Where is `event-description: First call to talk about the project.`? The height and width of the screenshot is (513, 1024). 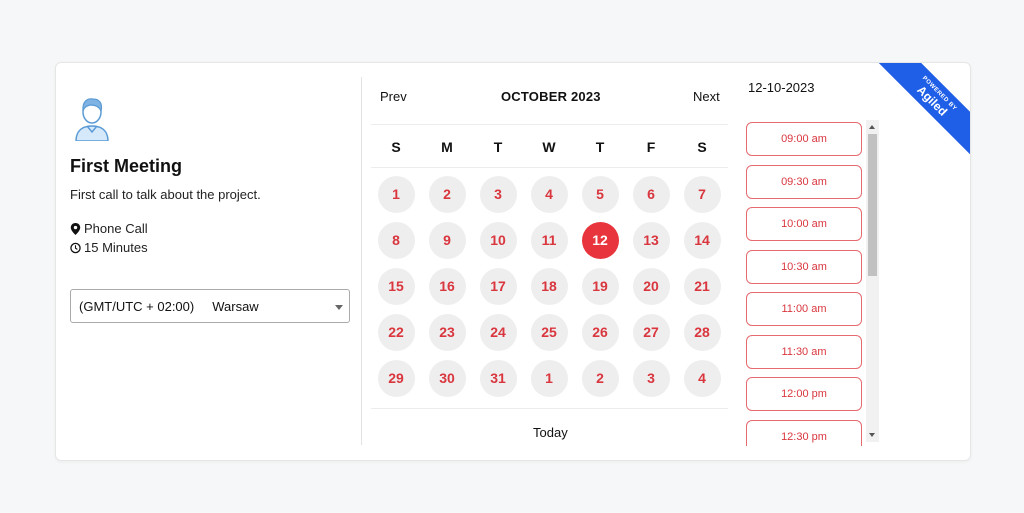 event-description: First call to talk about the project. is located at coordinates (165, 194).